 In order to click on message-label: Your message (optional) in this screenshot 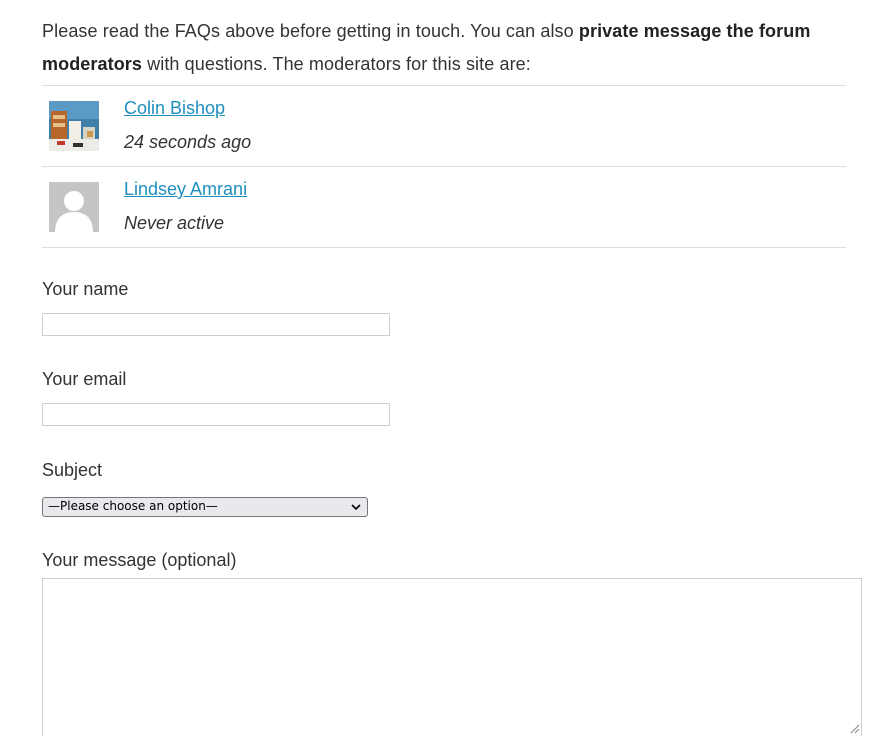, I will do `click(139, 560)`.